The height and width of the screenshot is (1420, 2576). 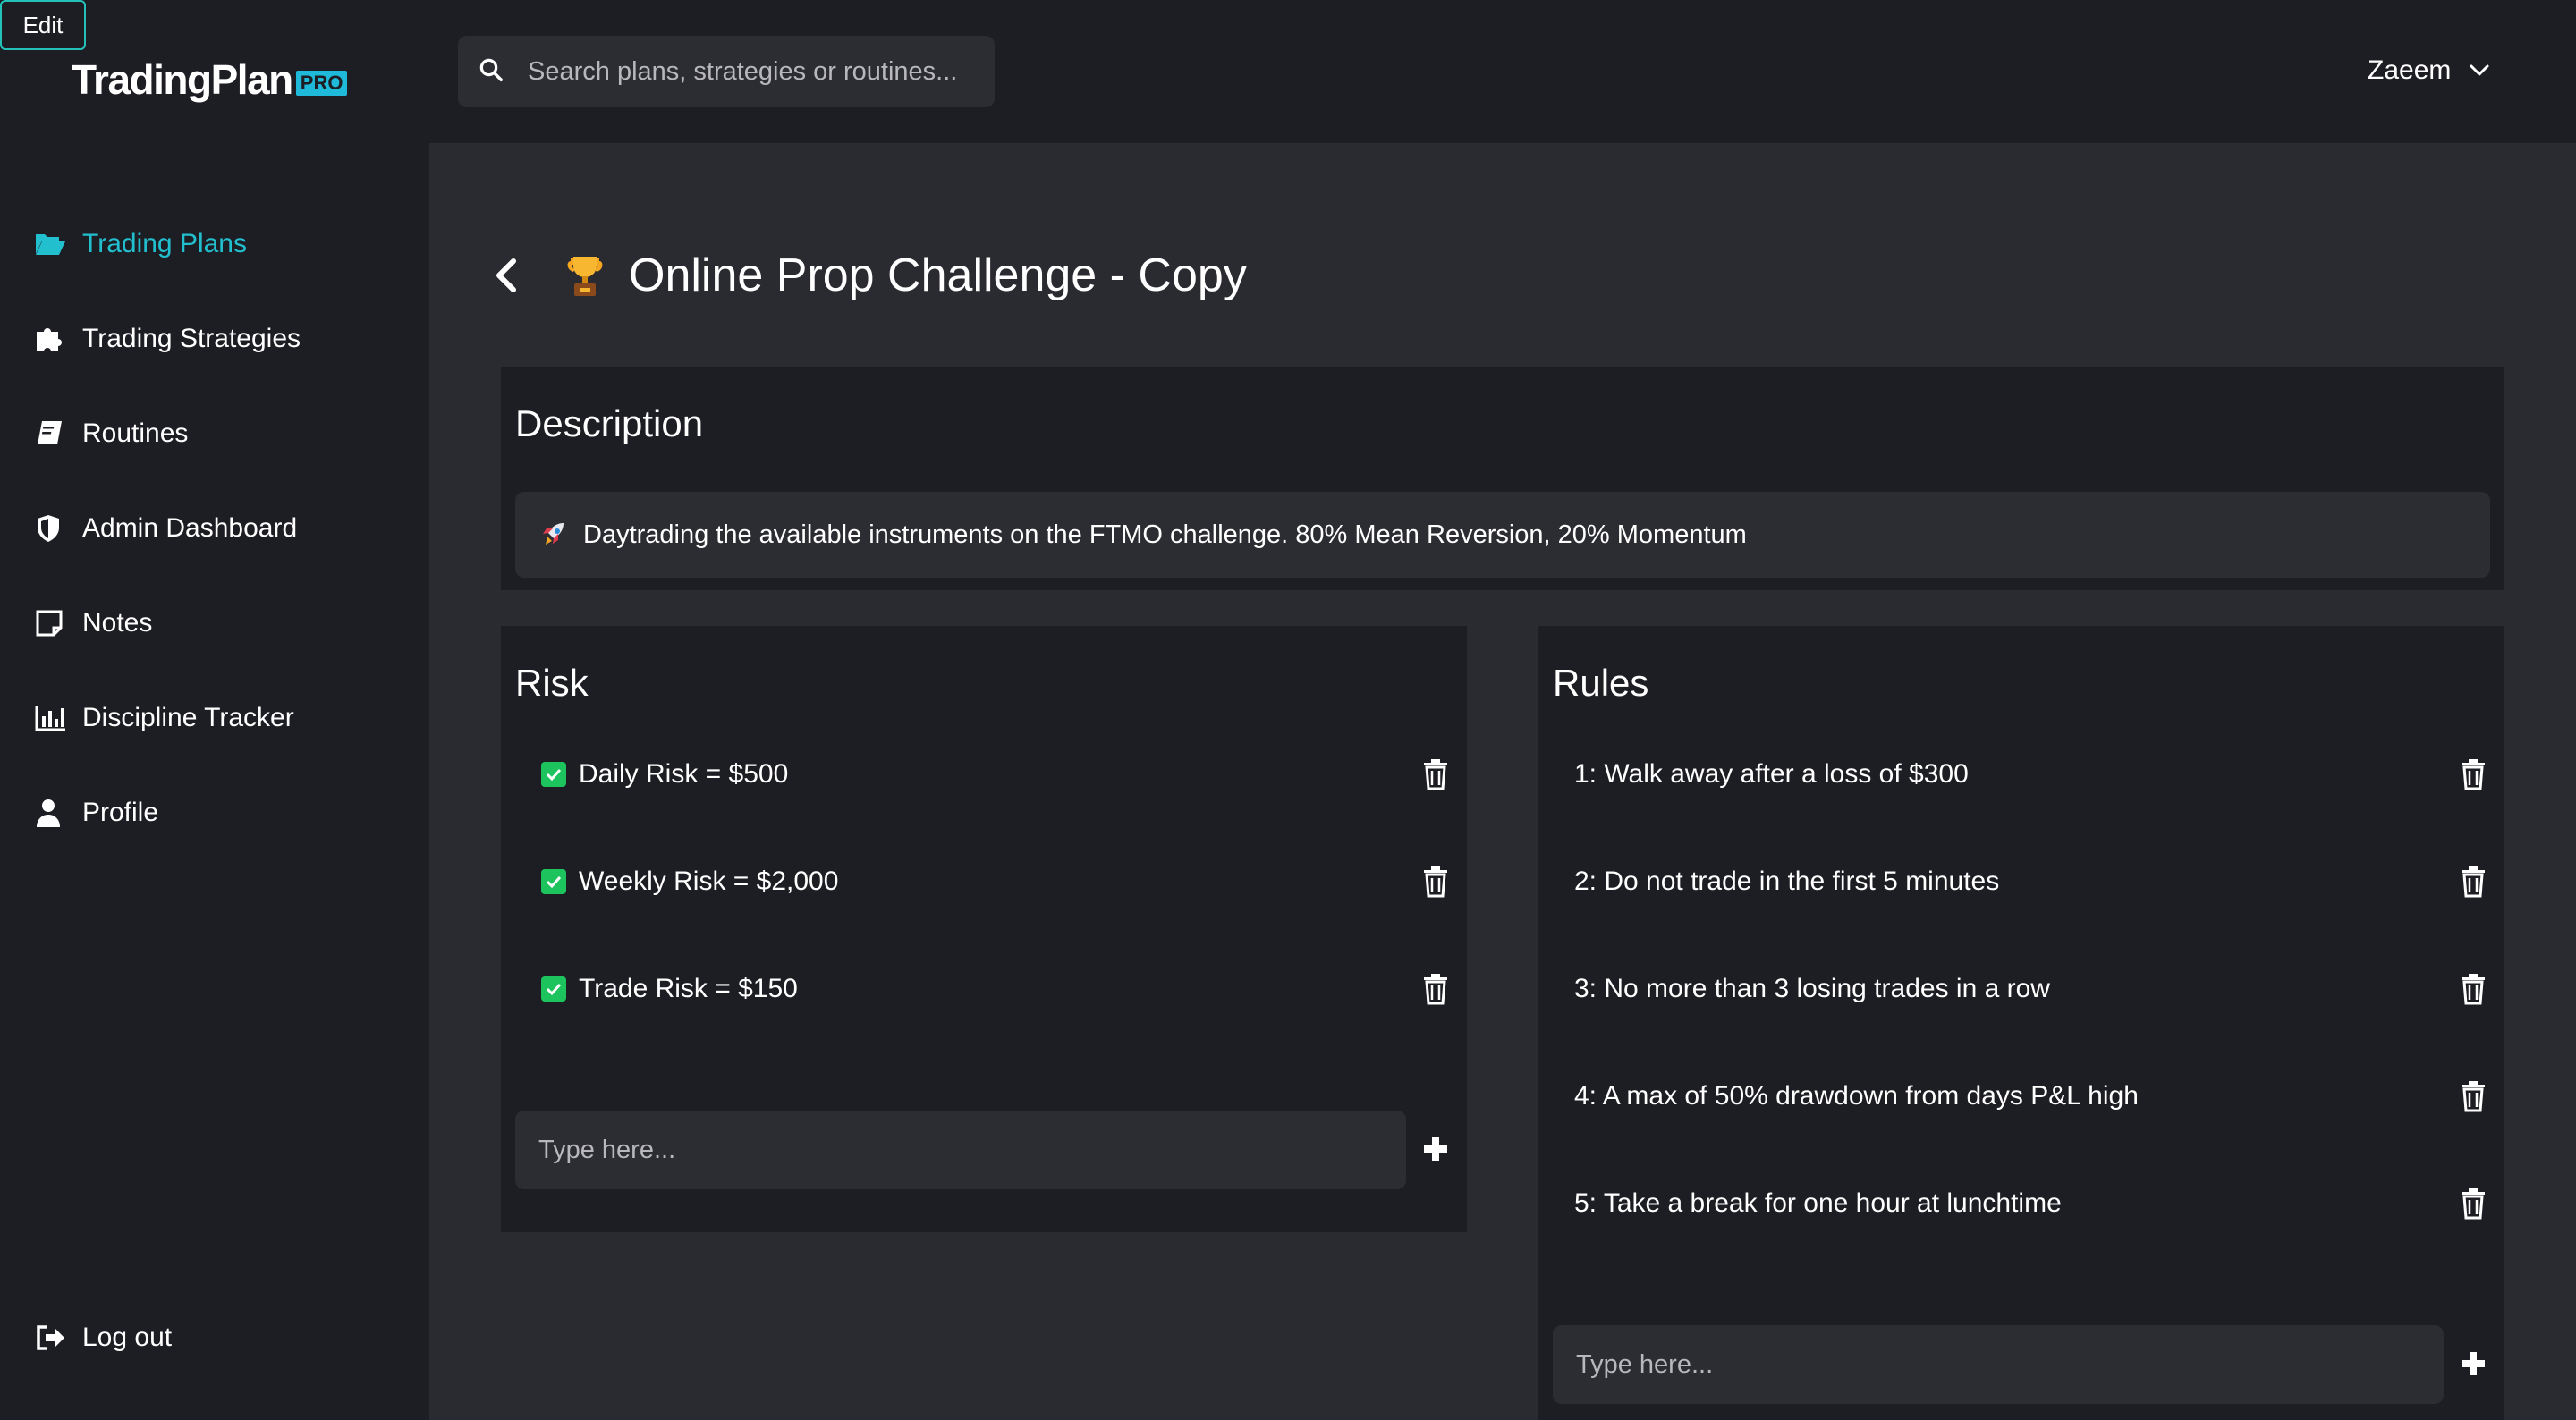 I want to click on rule-item: 1: Walk away after a loss of $300, so click(x=1771, y=775).